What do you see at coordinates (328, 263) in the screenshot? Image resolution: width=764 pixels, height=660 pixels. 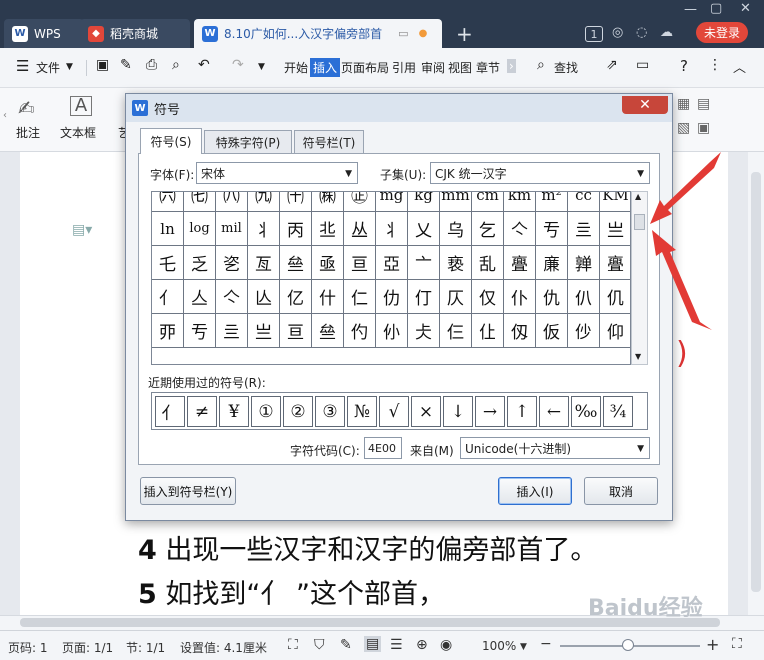 I see `symbol-cell: 亟` at bounding box center [328, 263].